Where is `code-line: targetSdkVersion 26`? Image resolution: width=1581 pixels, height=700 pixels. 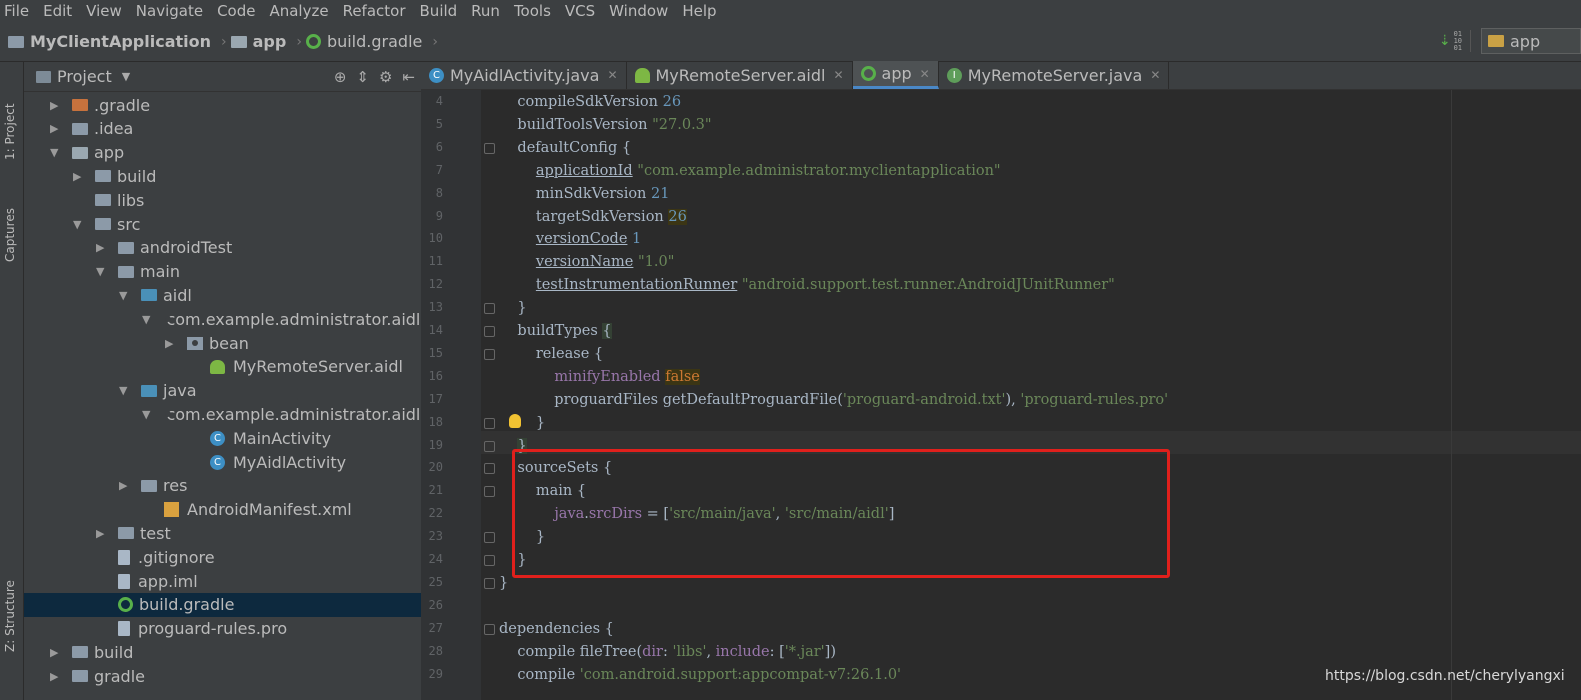
code-line: targetSdkVersion 26 is located at coordinates (593, 216).